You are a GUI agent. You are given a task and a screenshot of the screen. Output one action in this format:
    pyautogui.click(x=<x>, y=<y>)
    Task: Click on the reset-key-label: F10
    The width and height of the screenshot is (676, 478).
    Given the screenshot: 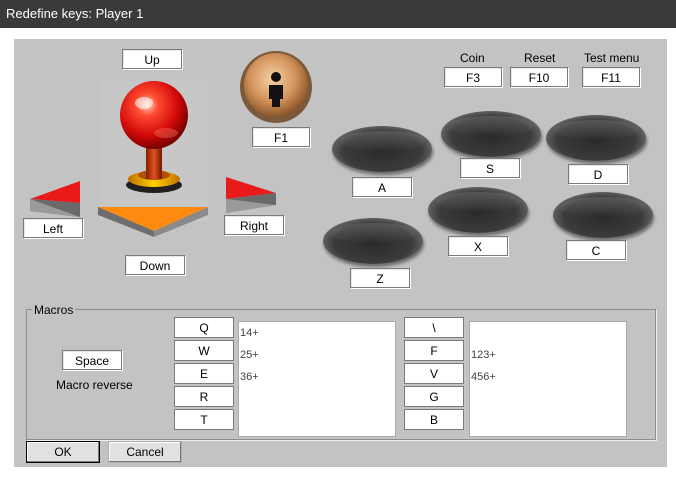 What is the action you would take?
    pyautogui.click(x=539, y=78)
    